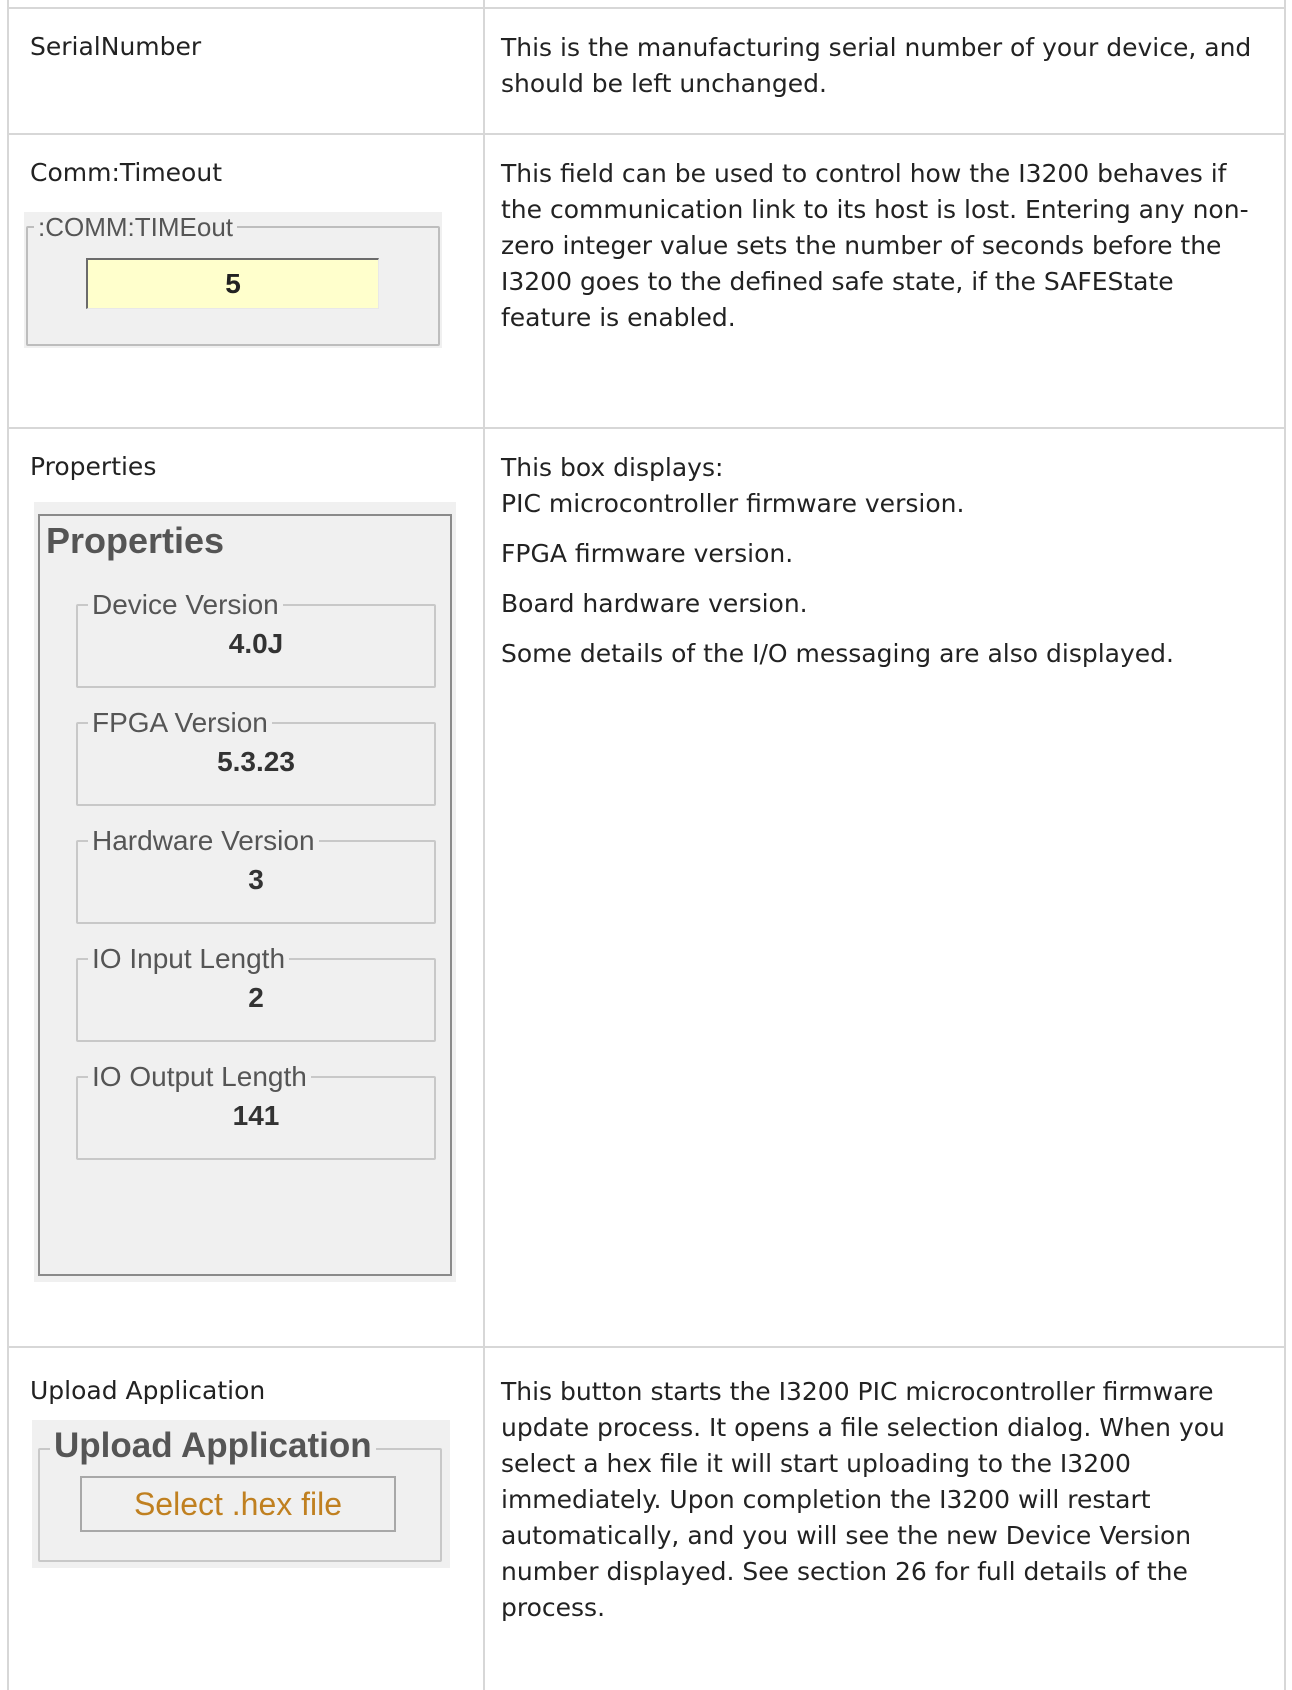 The image size is (1292, 1690). I want to click on fpga-version-legend: FPGA Version, so click(180, 723).